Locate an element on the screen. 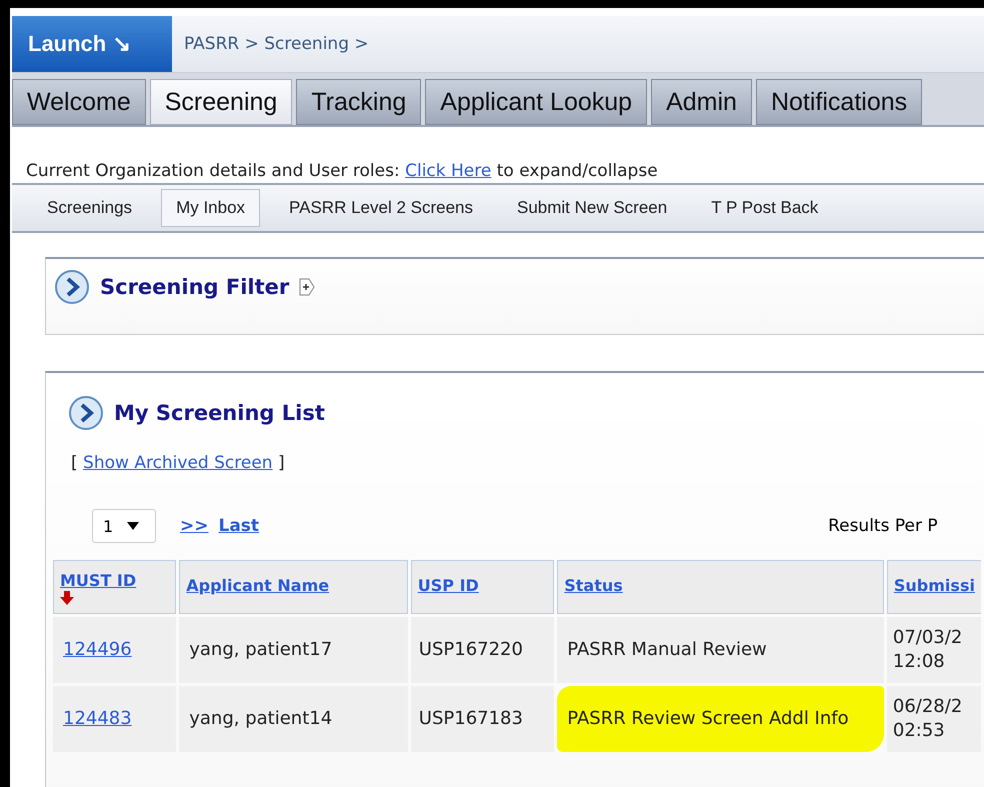  sub-tab: Submit New Screen is located at coordinates (592, 208).